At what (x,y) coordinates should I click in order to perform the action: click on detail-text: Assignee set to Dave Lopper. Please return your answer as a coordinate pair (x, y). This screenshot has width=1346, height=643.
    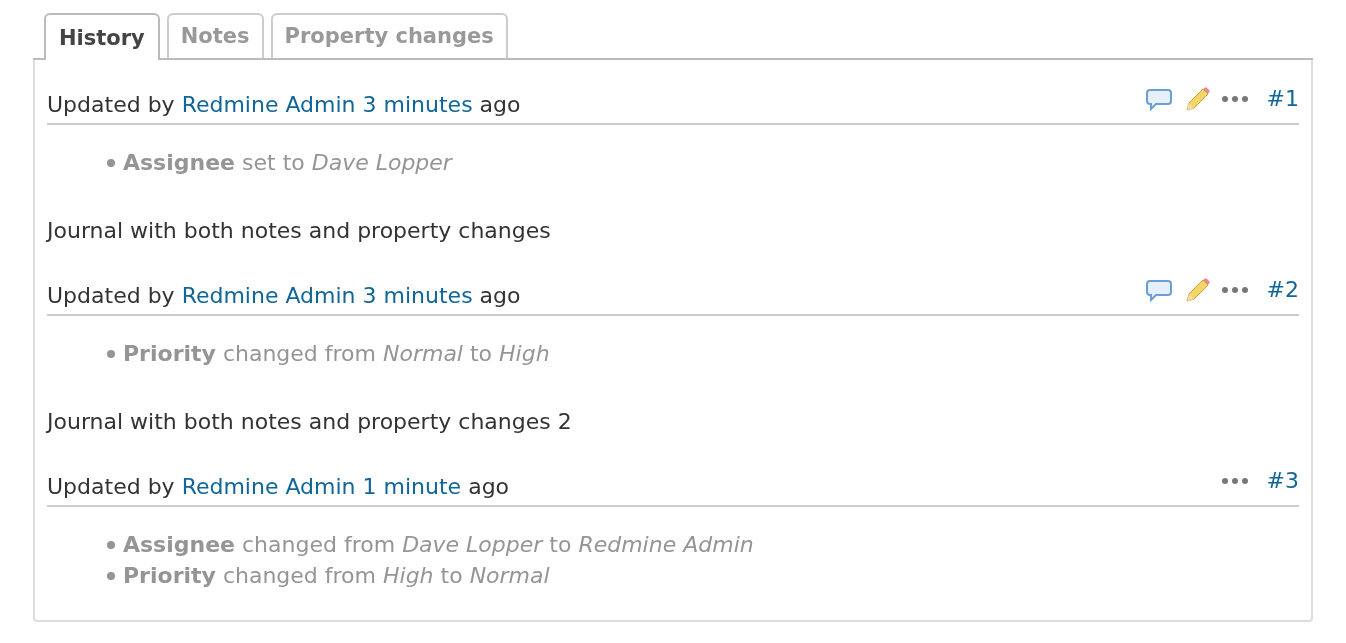
    Looking at the image, I should click on (287, 163).